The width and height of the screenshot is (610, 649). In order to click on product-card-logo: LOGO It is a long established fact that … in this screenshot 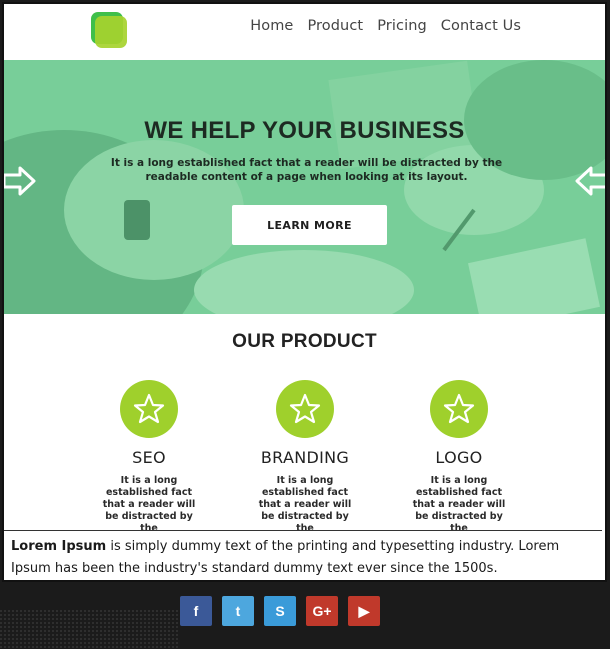, I will do `click(459, 457)`.